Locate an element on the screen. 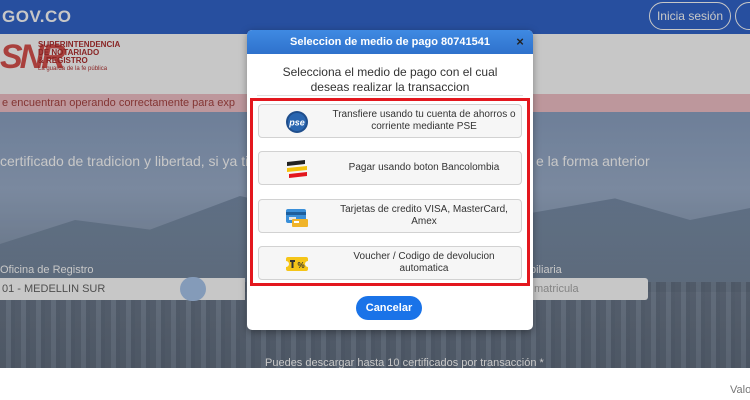  credit-card-icon is located at coordinates (297, 217).